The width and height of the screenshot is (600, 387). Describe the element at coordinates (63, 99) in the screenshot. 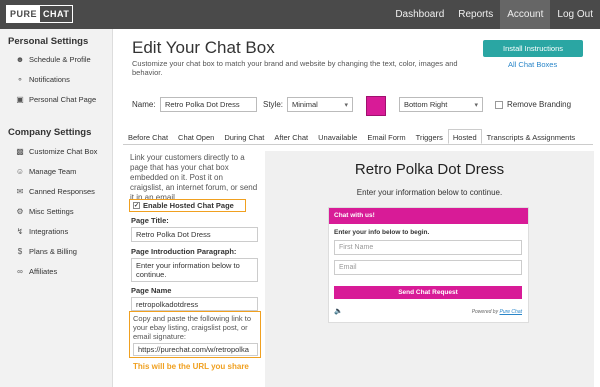

I see `sidebar-item-label: Personal Chat Page` at that location.